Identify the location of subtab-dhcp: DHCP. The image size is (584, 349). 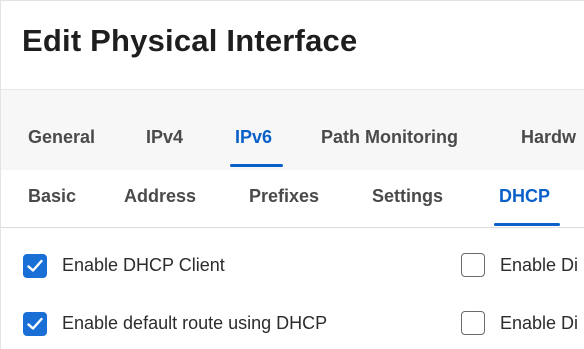
(524, 196).